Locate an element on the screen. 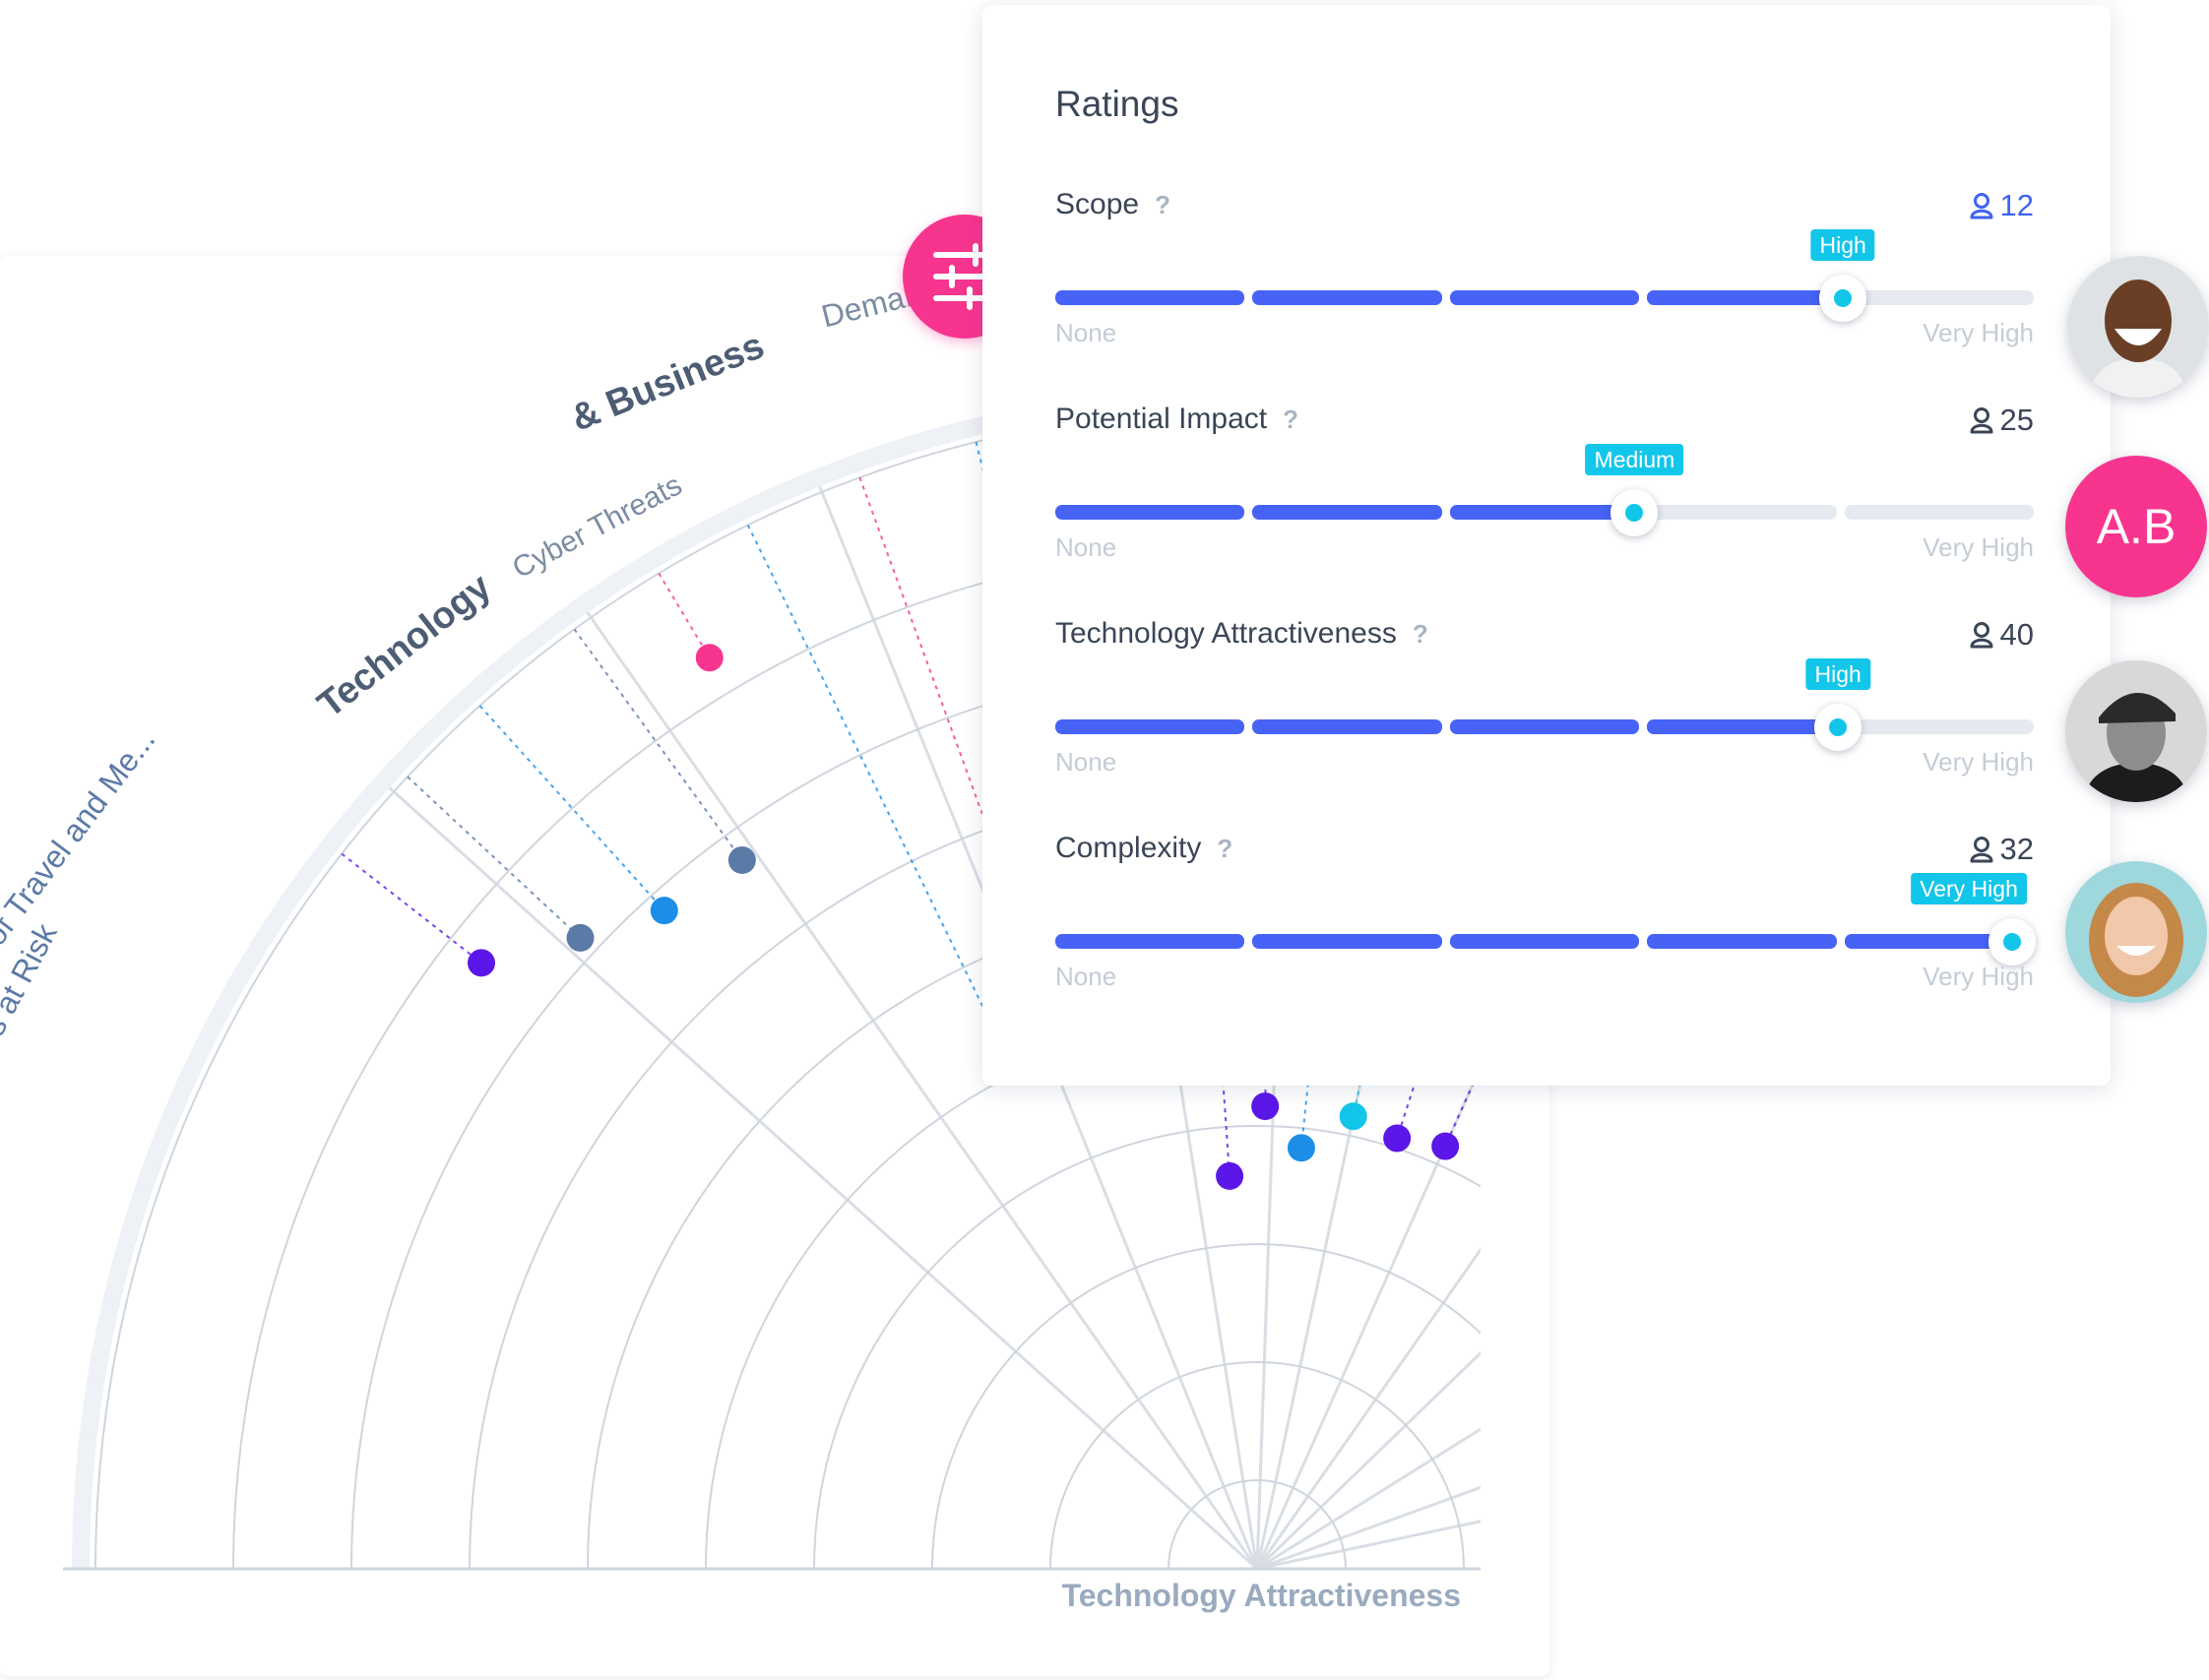 The image size is (2209, 1680). value-badge: Very High is located at coordinates (1969, 888).